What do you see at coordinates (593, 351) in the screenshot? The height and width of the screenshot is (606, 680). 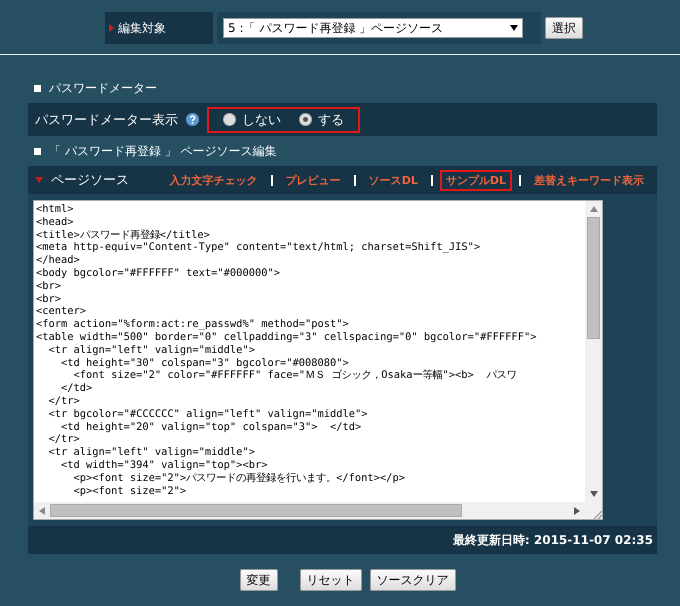 I see `vertical-scrollbar` at bounding box center [593, 351].